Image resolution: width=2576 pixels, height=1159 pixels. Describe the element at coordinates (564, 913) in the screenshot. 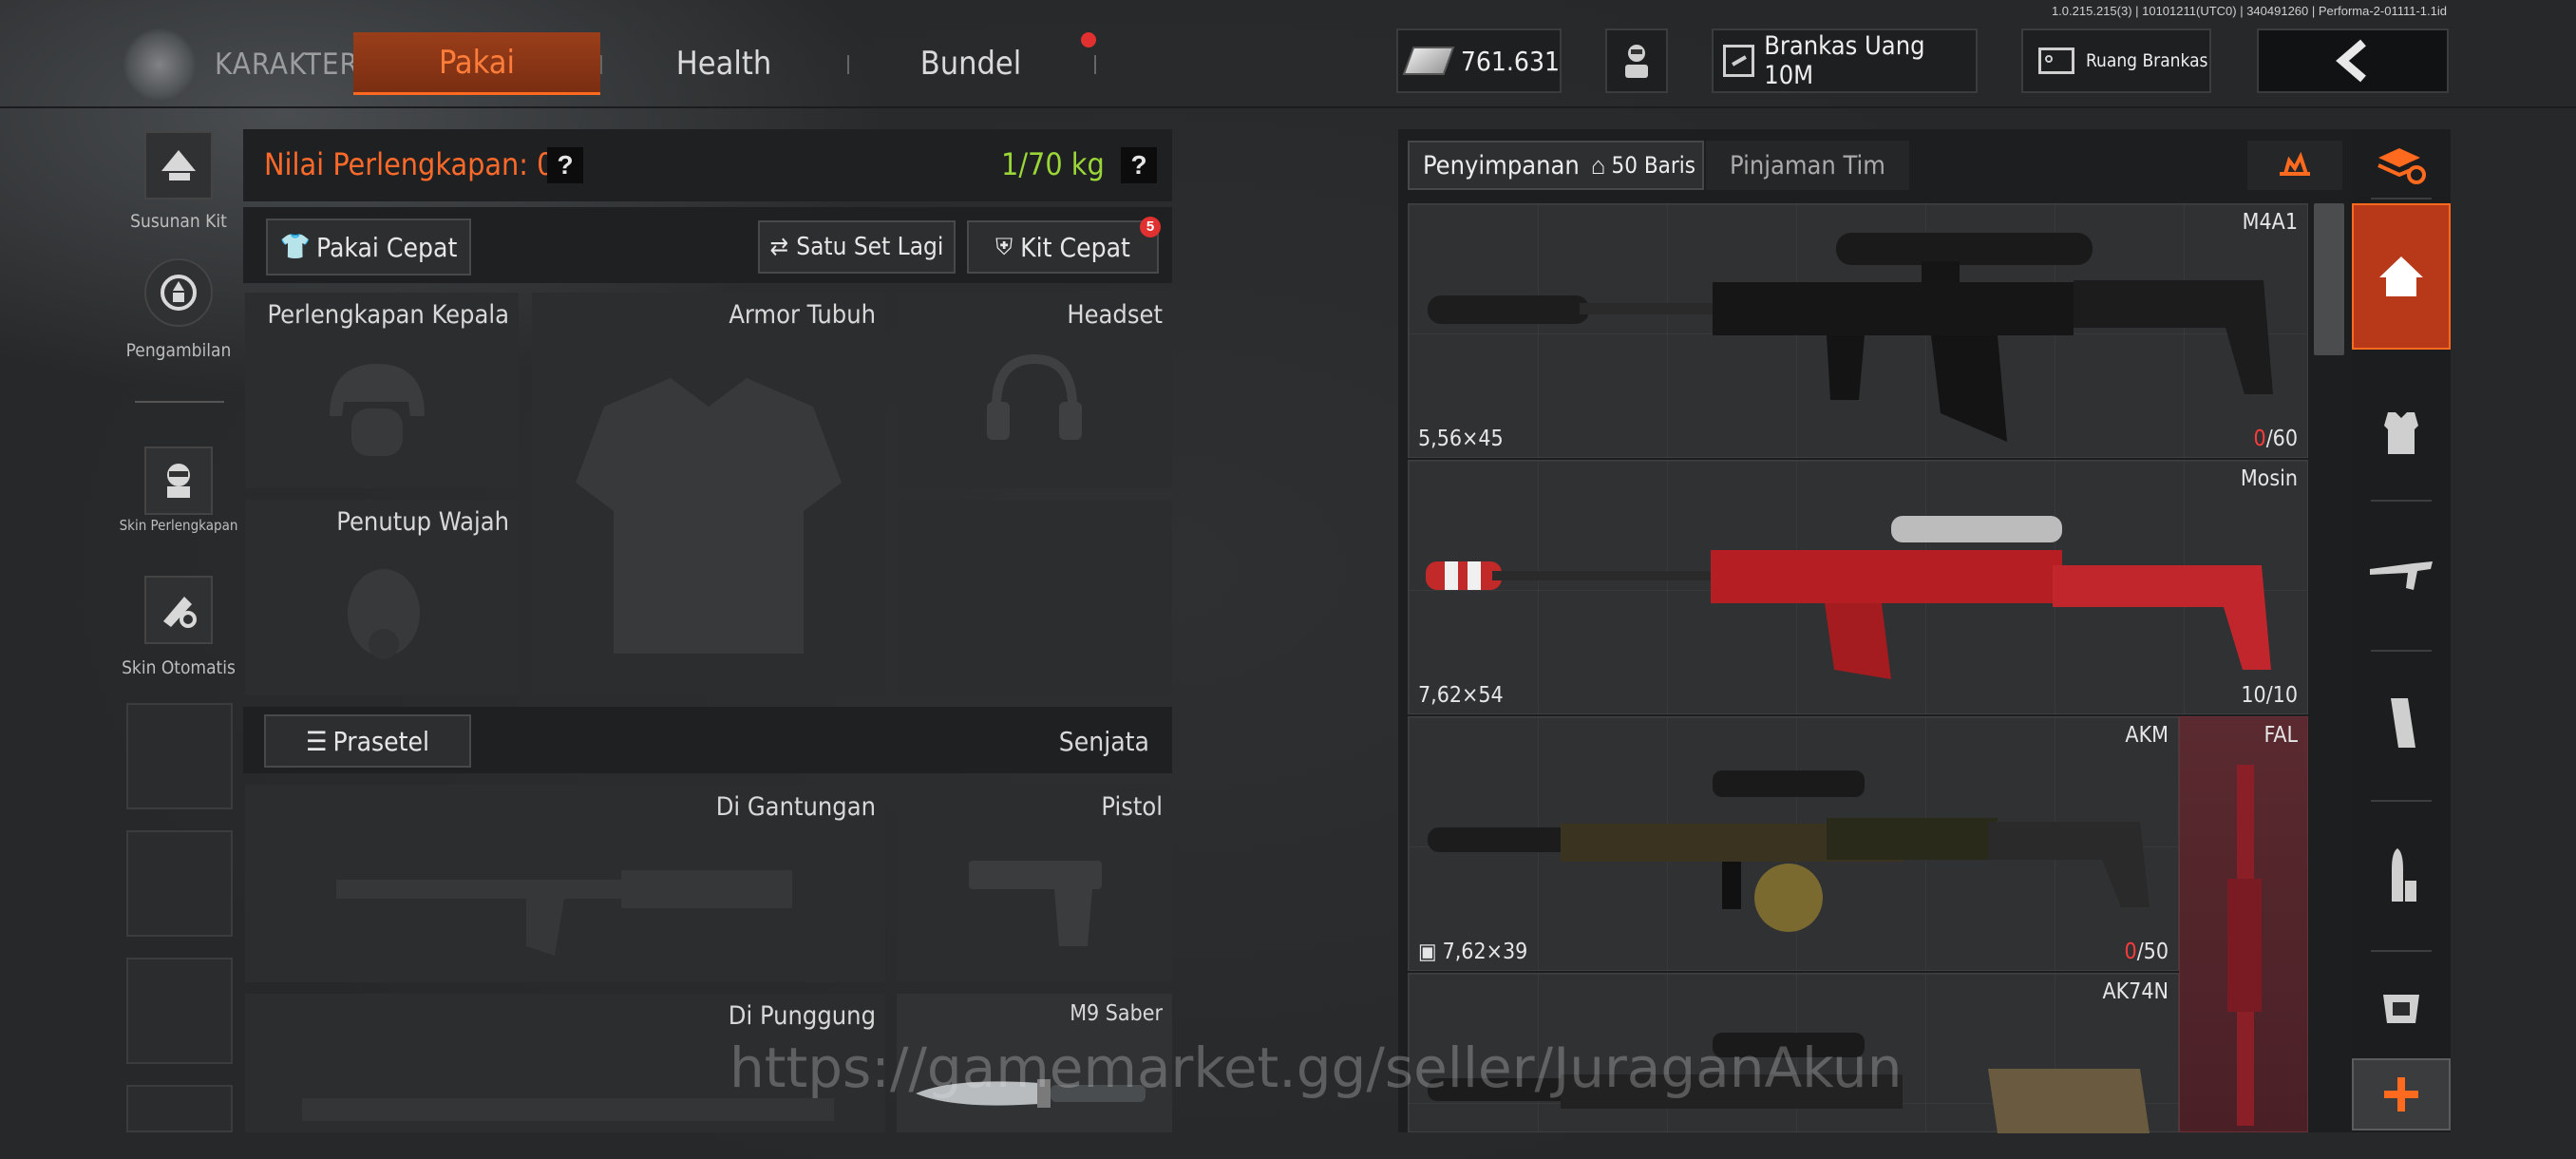

I see `rifle-silhouette-icon` at that location.